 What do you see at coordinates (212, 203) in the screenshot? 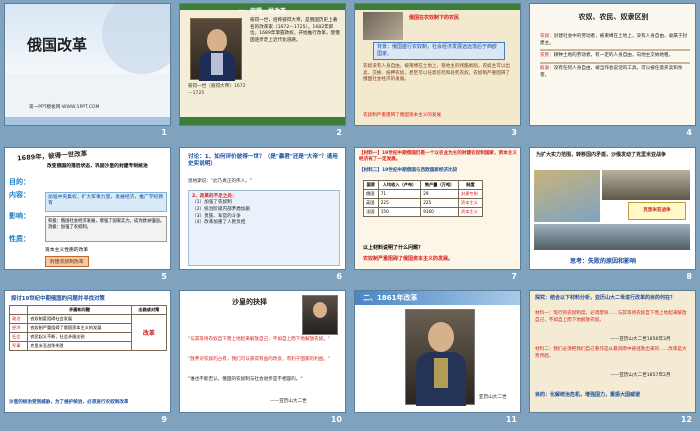
I see `shortcoming-item: （1）加强了农奴制` at bounding box center [212, 203].